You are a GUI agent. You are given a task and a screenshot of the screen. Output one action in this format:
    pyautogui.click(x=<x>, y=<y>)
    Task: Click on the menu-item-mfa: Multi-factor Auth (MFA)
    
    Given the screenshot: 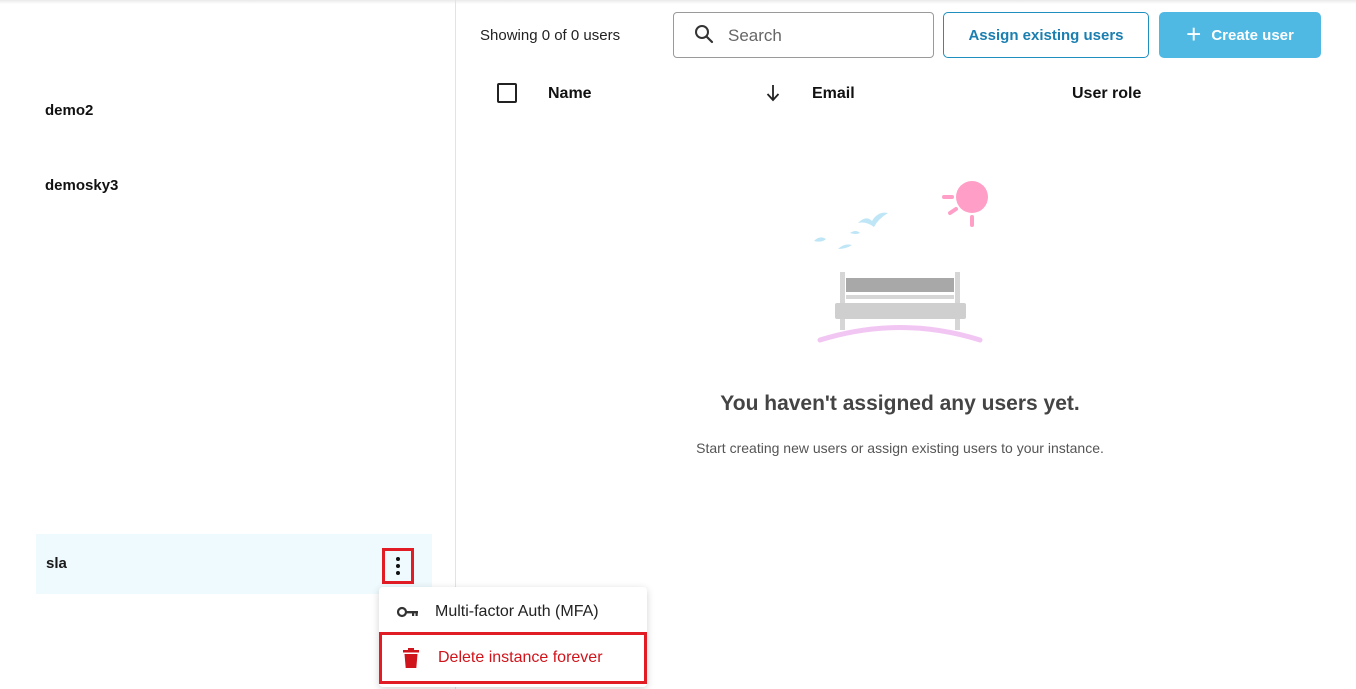 What is the action you would take?
    pyautogui.click(x=513, y=612)
    